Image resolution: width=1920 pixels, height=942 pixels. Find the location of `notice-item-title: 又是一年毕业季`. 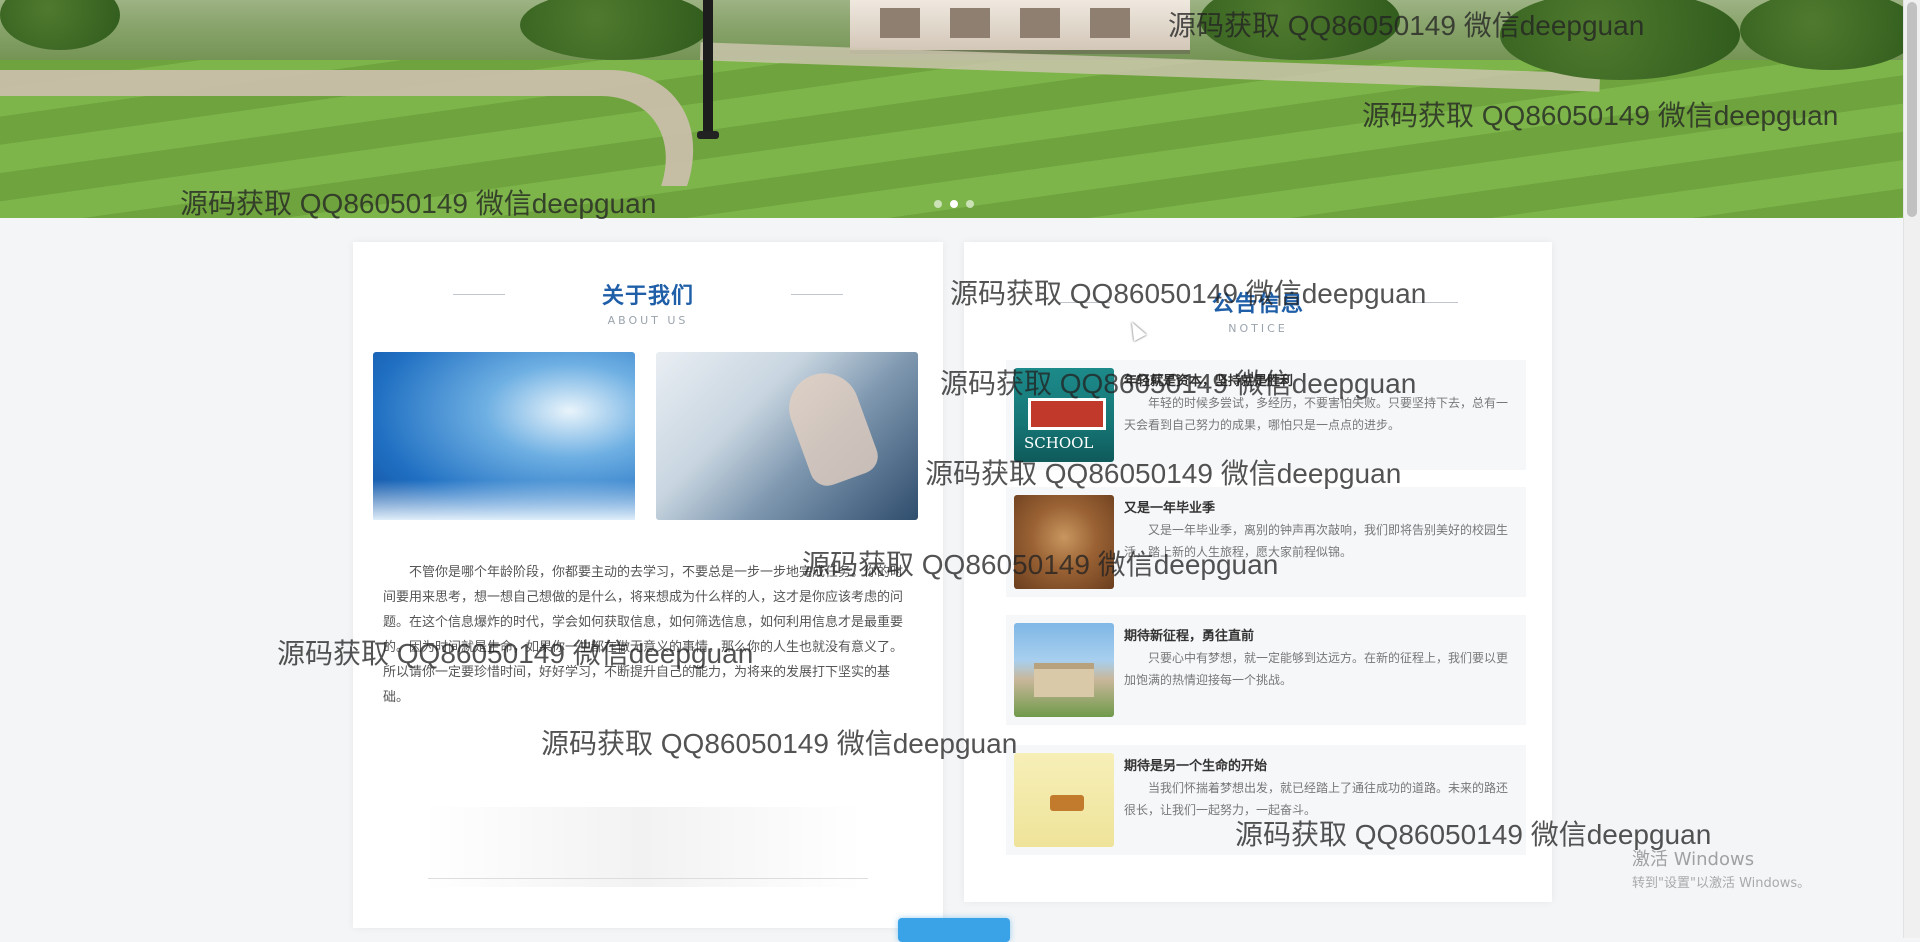

notice-item-title: 又是一年毕业季 is located at coordinates (1169, 506).